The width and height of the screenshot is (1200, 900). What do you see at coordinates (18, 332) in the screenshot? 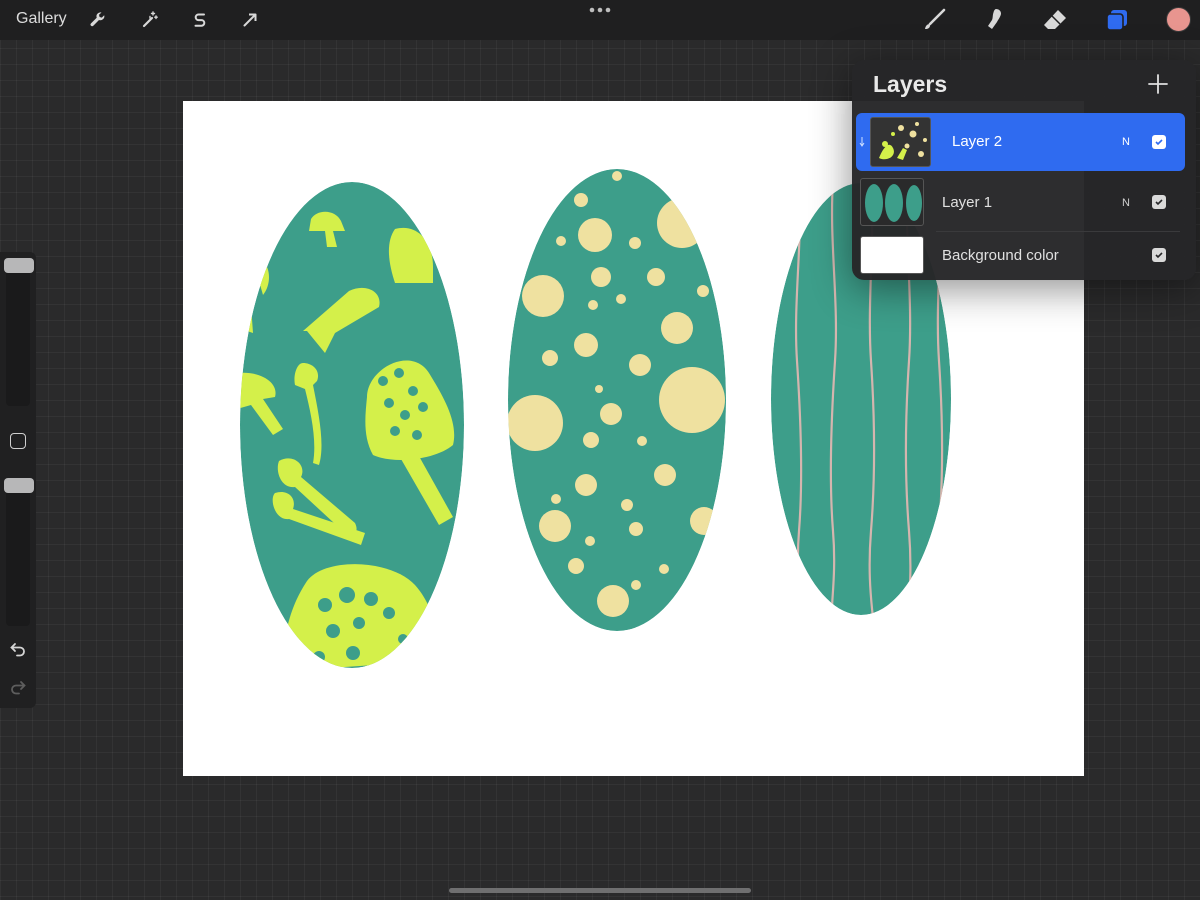
I see `brush-size-slider-track` at bounding box center [18, 332].